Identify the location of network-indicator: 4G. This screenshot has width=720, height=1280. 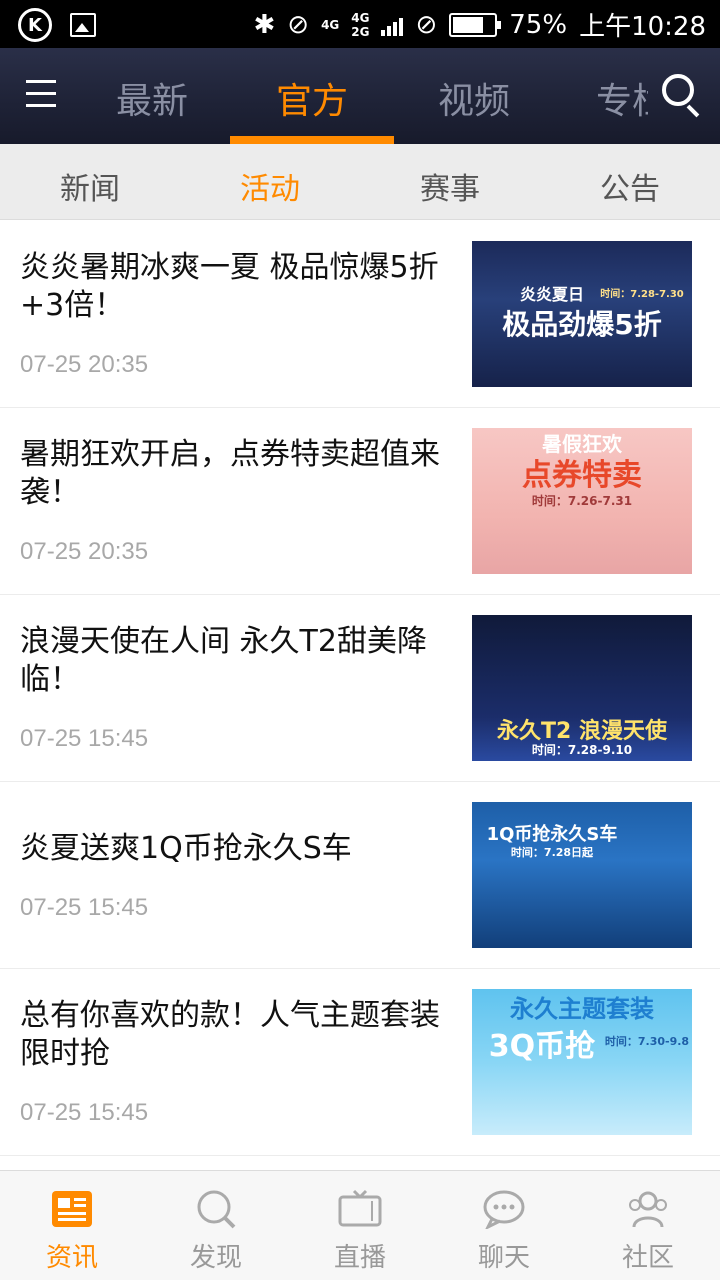
(330, 24).